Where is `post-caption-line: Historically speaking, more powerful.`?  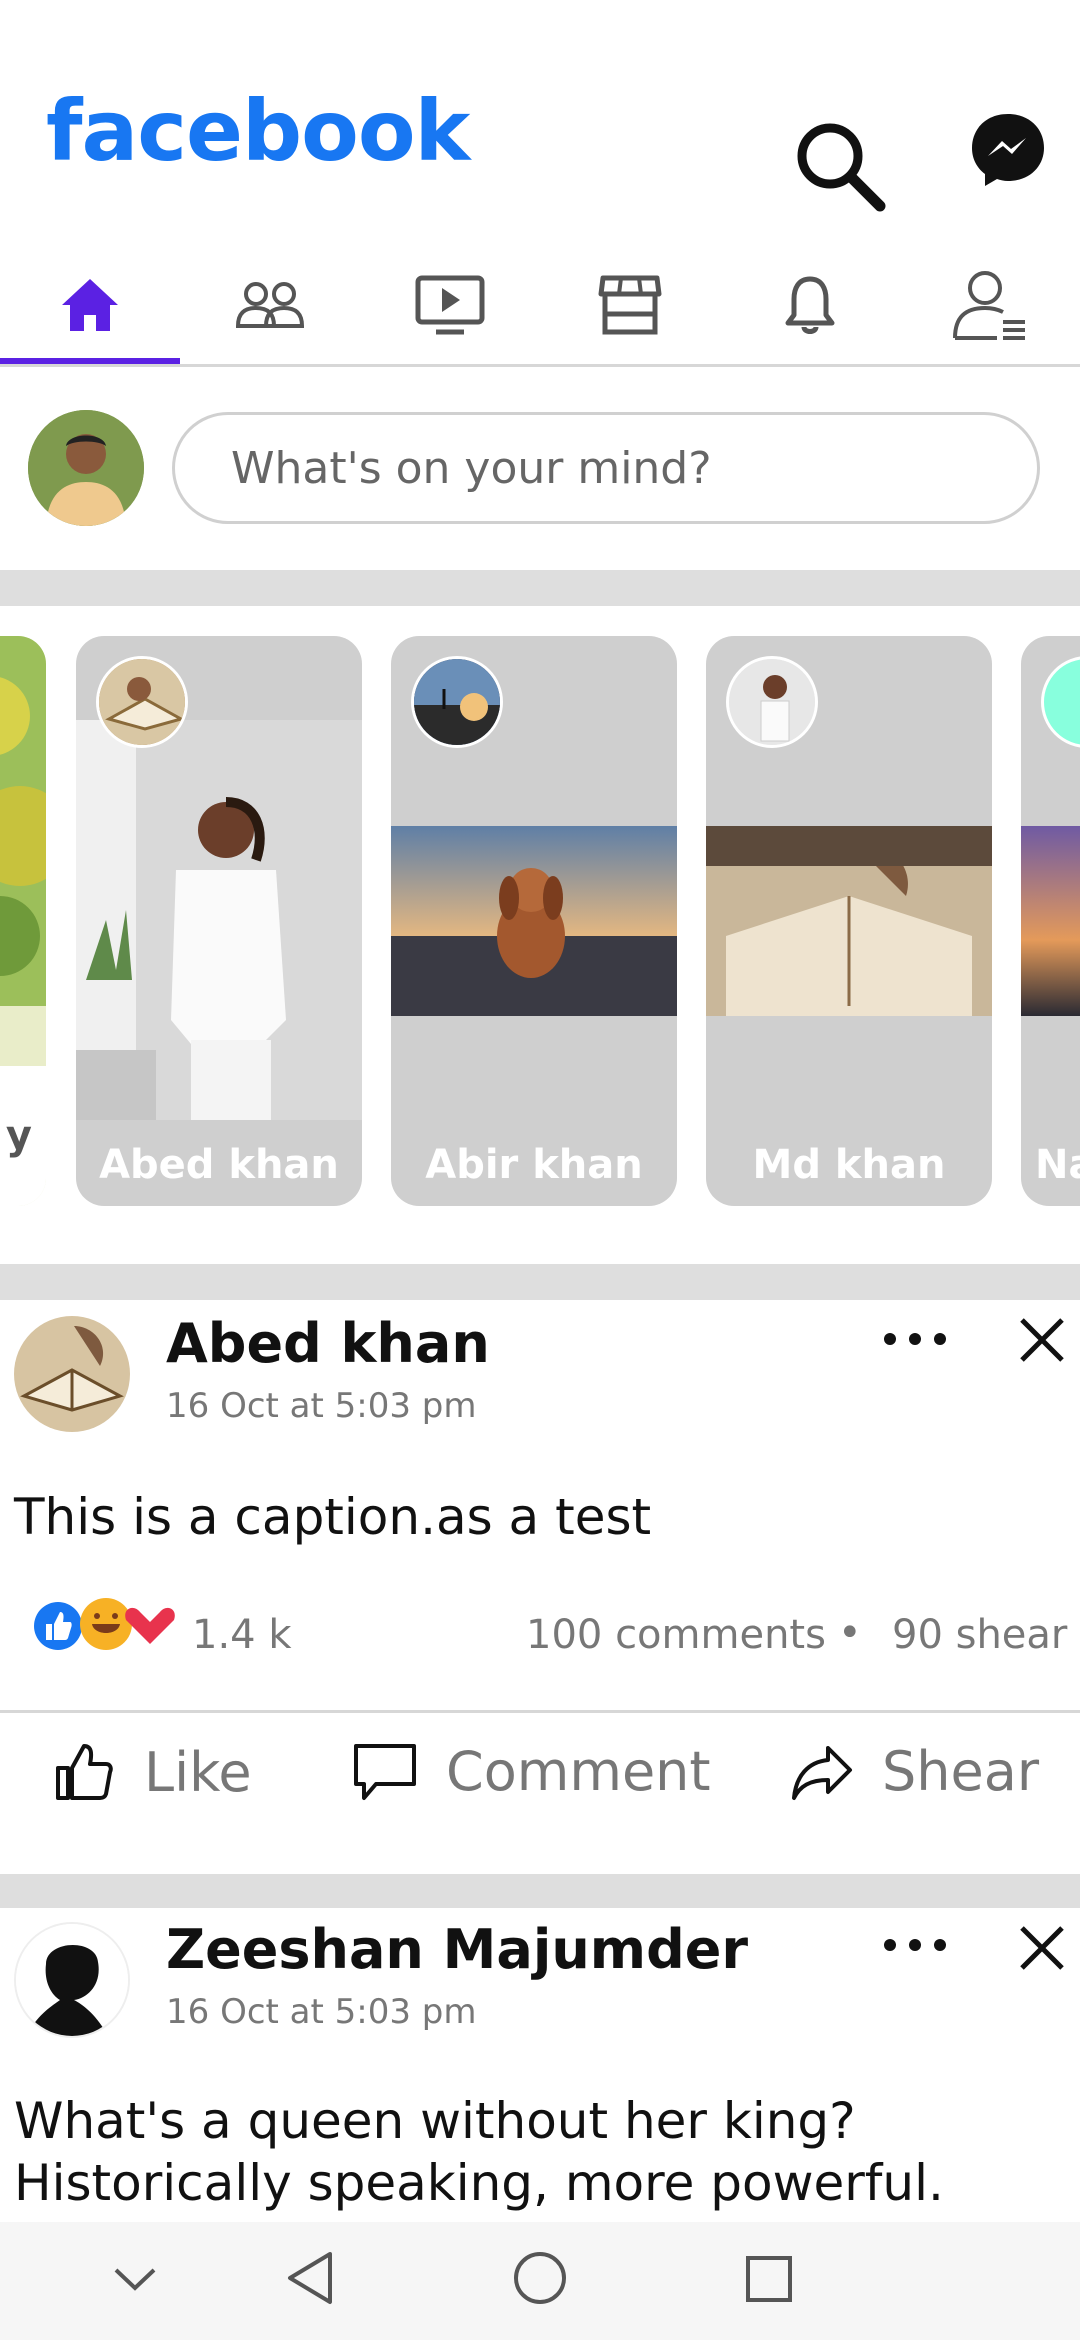 post-caption-line: Historically speaking, more powerful. is located at coordinates (479, 2183).